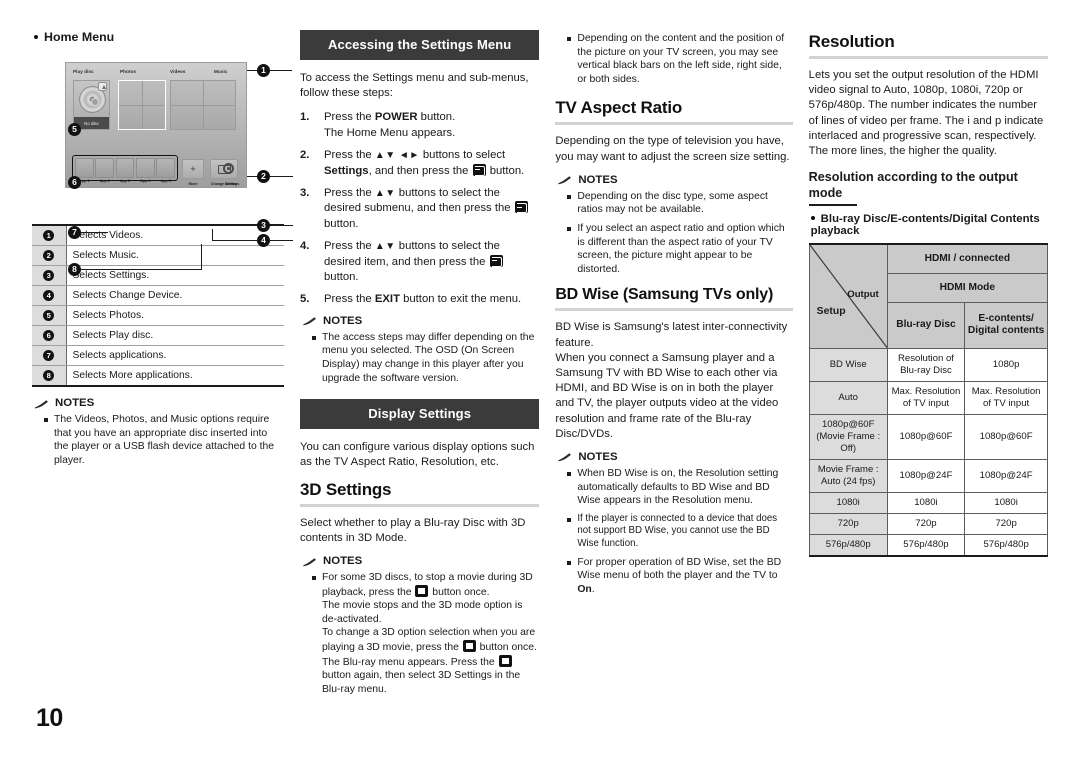 This screenshot has height=761, width=1080. Describe the element at coordinates (926, 325) in the screenshot. I see `table-header-bluray-disc: Blu-ray Disc` at that location.